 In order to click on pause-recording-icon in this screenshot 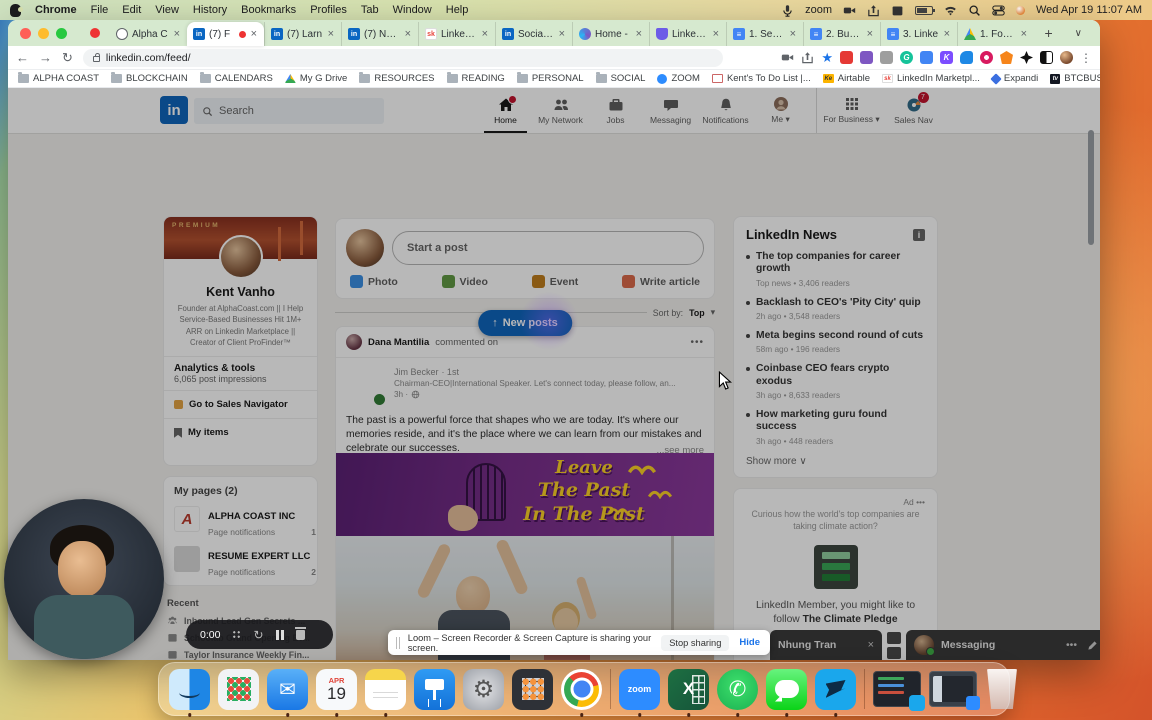, I will do `click(279, 634)`.